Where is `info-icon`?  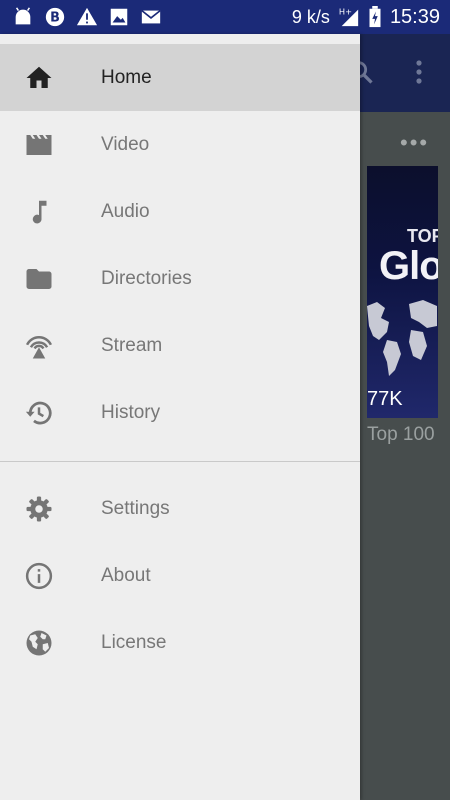
info-icon is located at coordinates (39, 576).